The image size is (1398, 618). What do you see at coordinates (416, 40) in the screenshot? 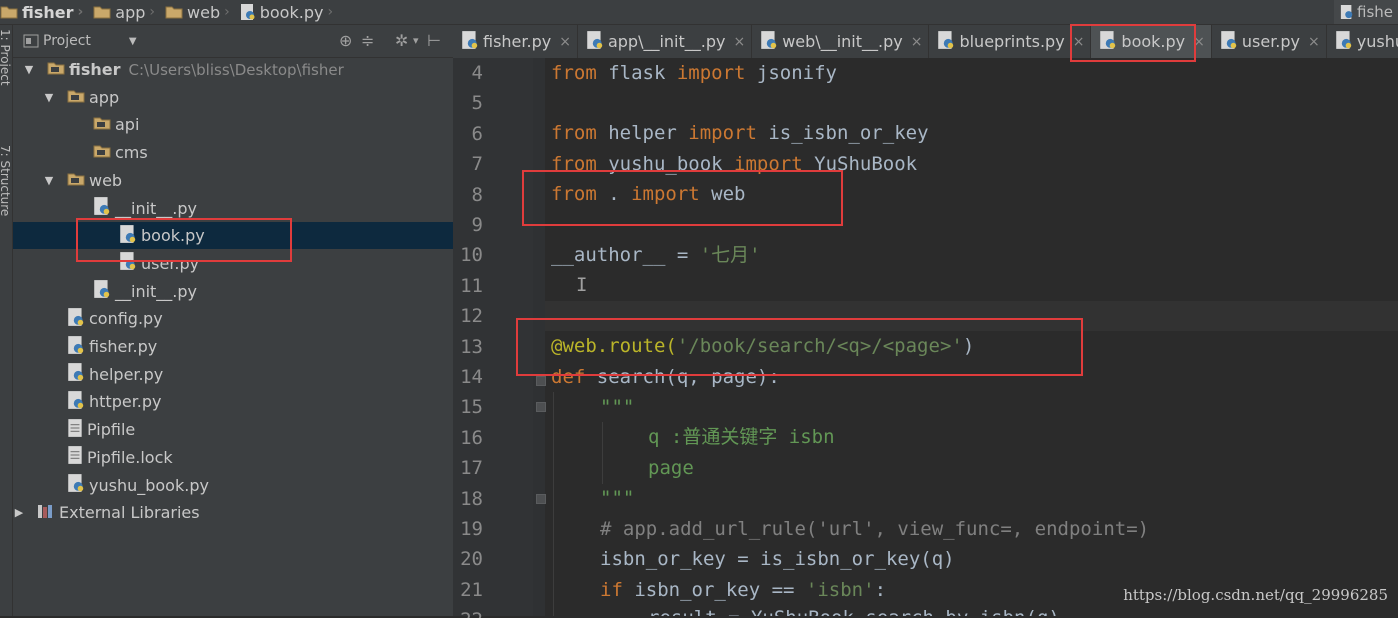
I see `chevron-down-icon: ▾` at bounding box center [416, 40].